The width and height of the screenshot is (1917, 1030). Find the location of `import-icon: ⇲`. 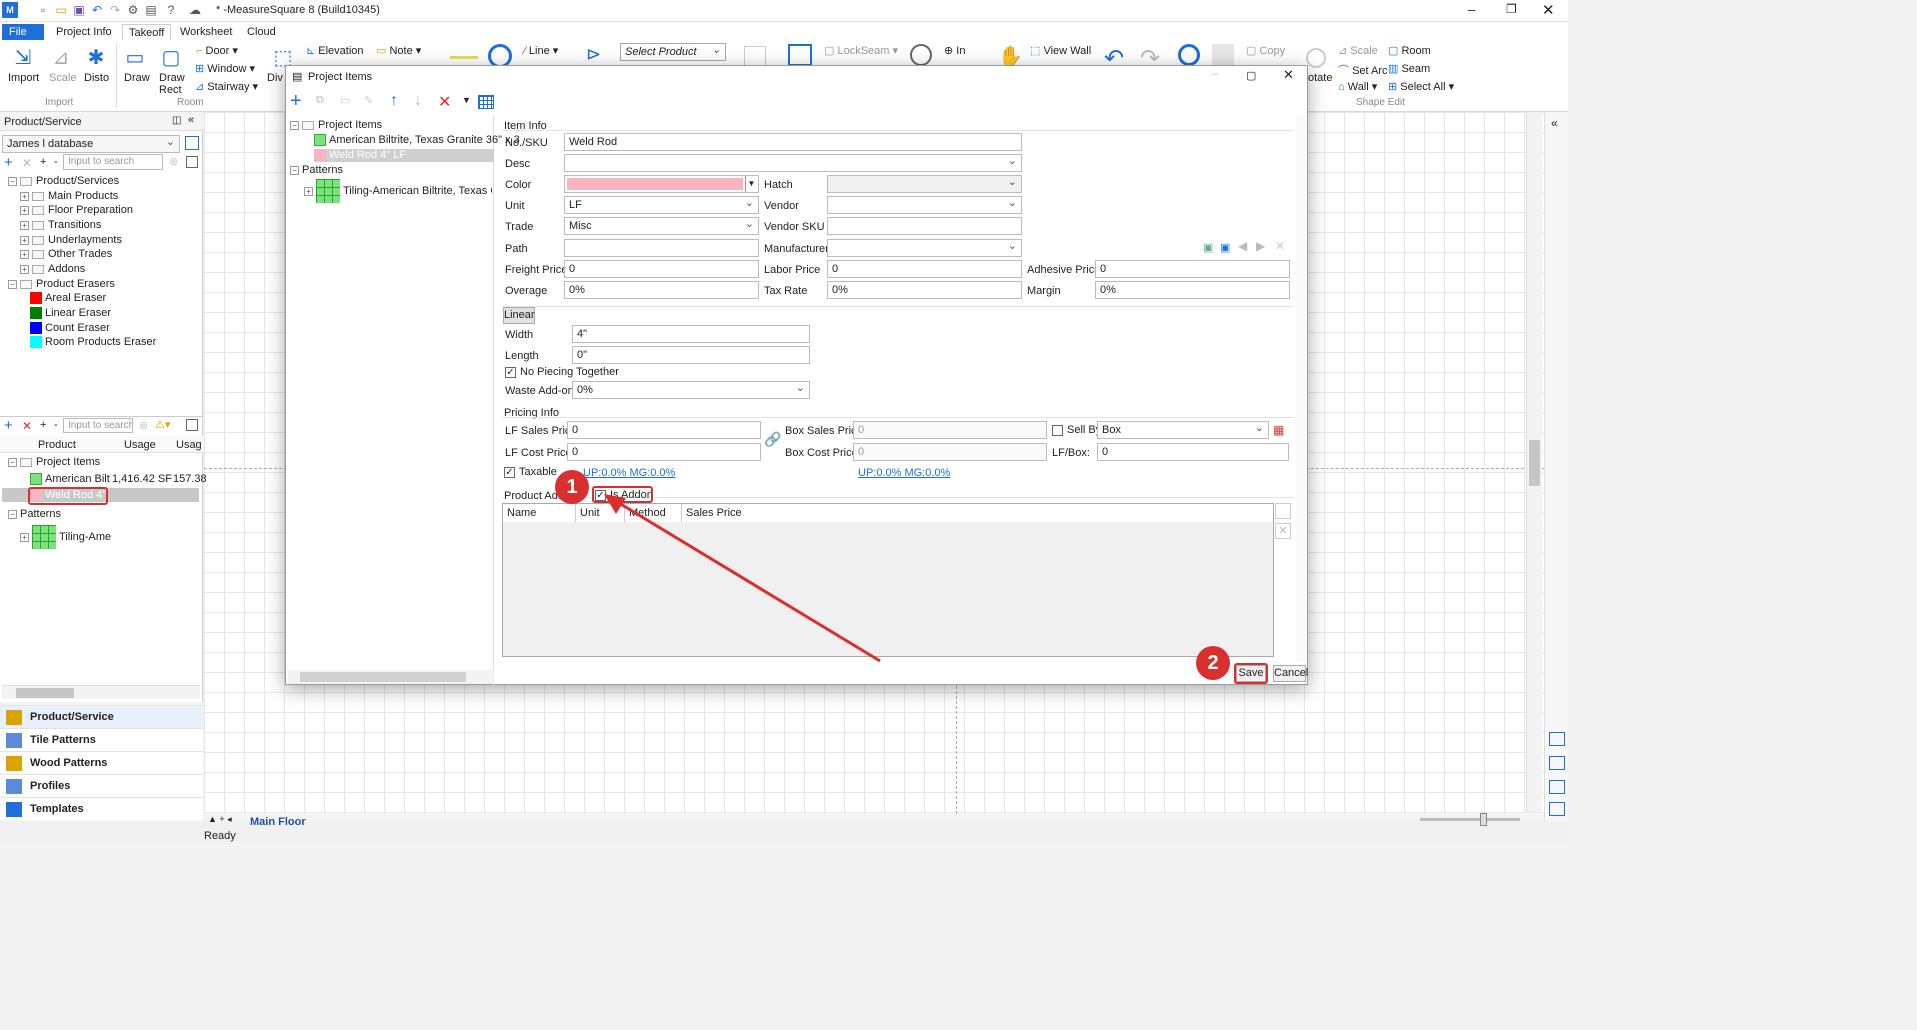

import-icon: ⇲ is located at coordinates (23, 58).